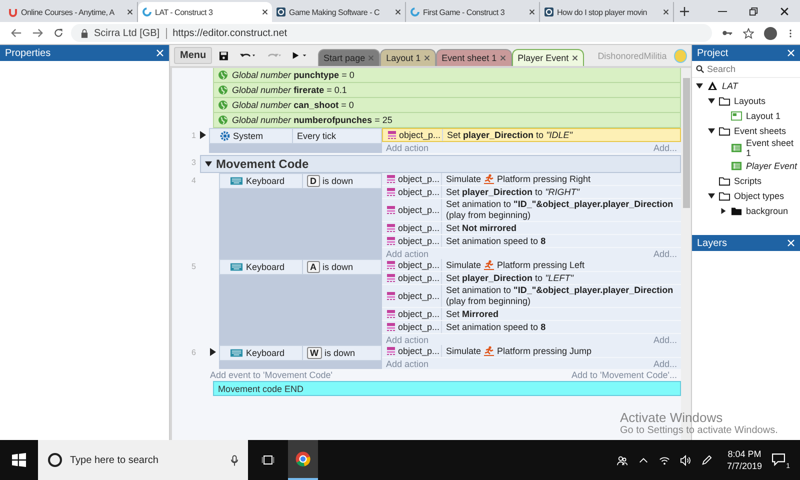 Image resolution: width=800 pixels, height=480 pixels. Describe the element at coordinates (440, 164) in the screenshot. I see `group-header: Movement Code` at that location.